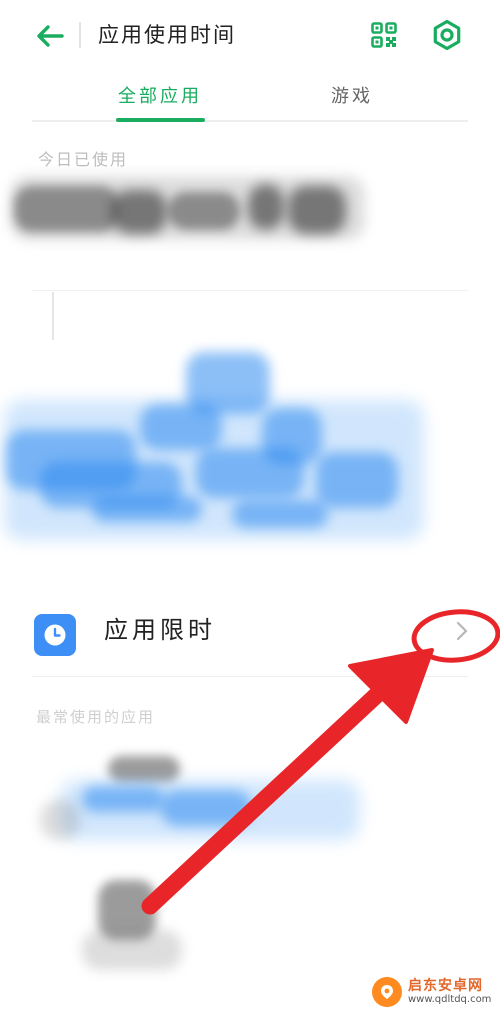 The image size is (500, 1013). I want to click on arrow-left-icon, so click(50, 36).